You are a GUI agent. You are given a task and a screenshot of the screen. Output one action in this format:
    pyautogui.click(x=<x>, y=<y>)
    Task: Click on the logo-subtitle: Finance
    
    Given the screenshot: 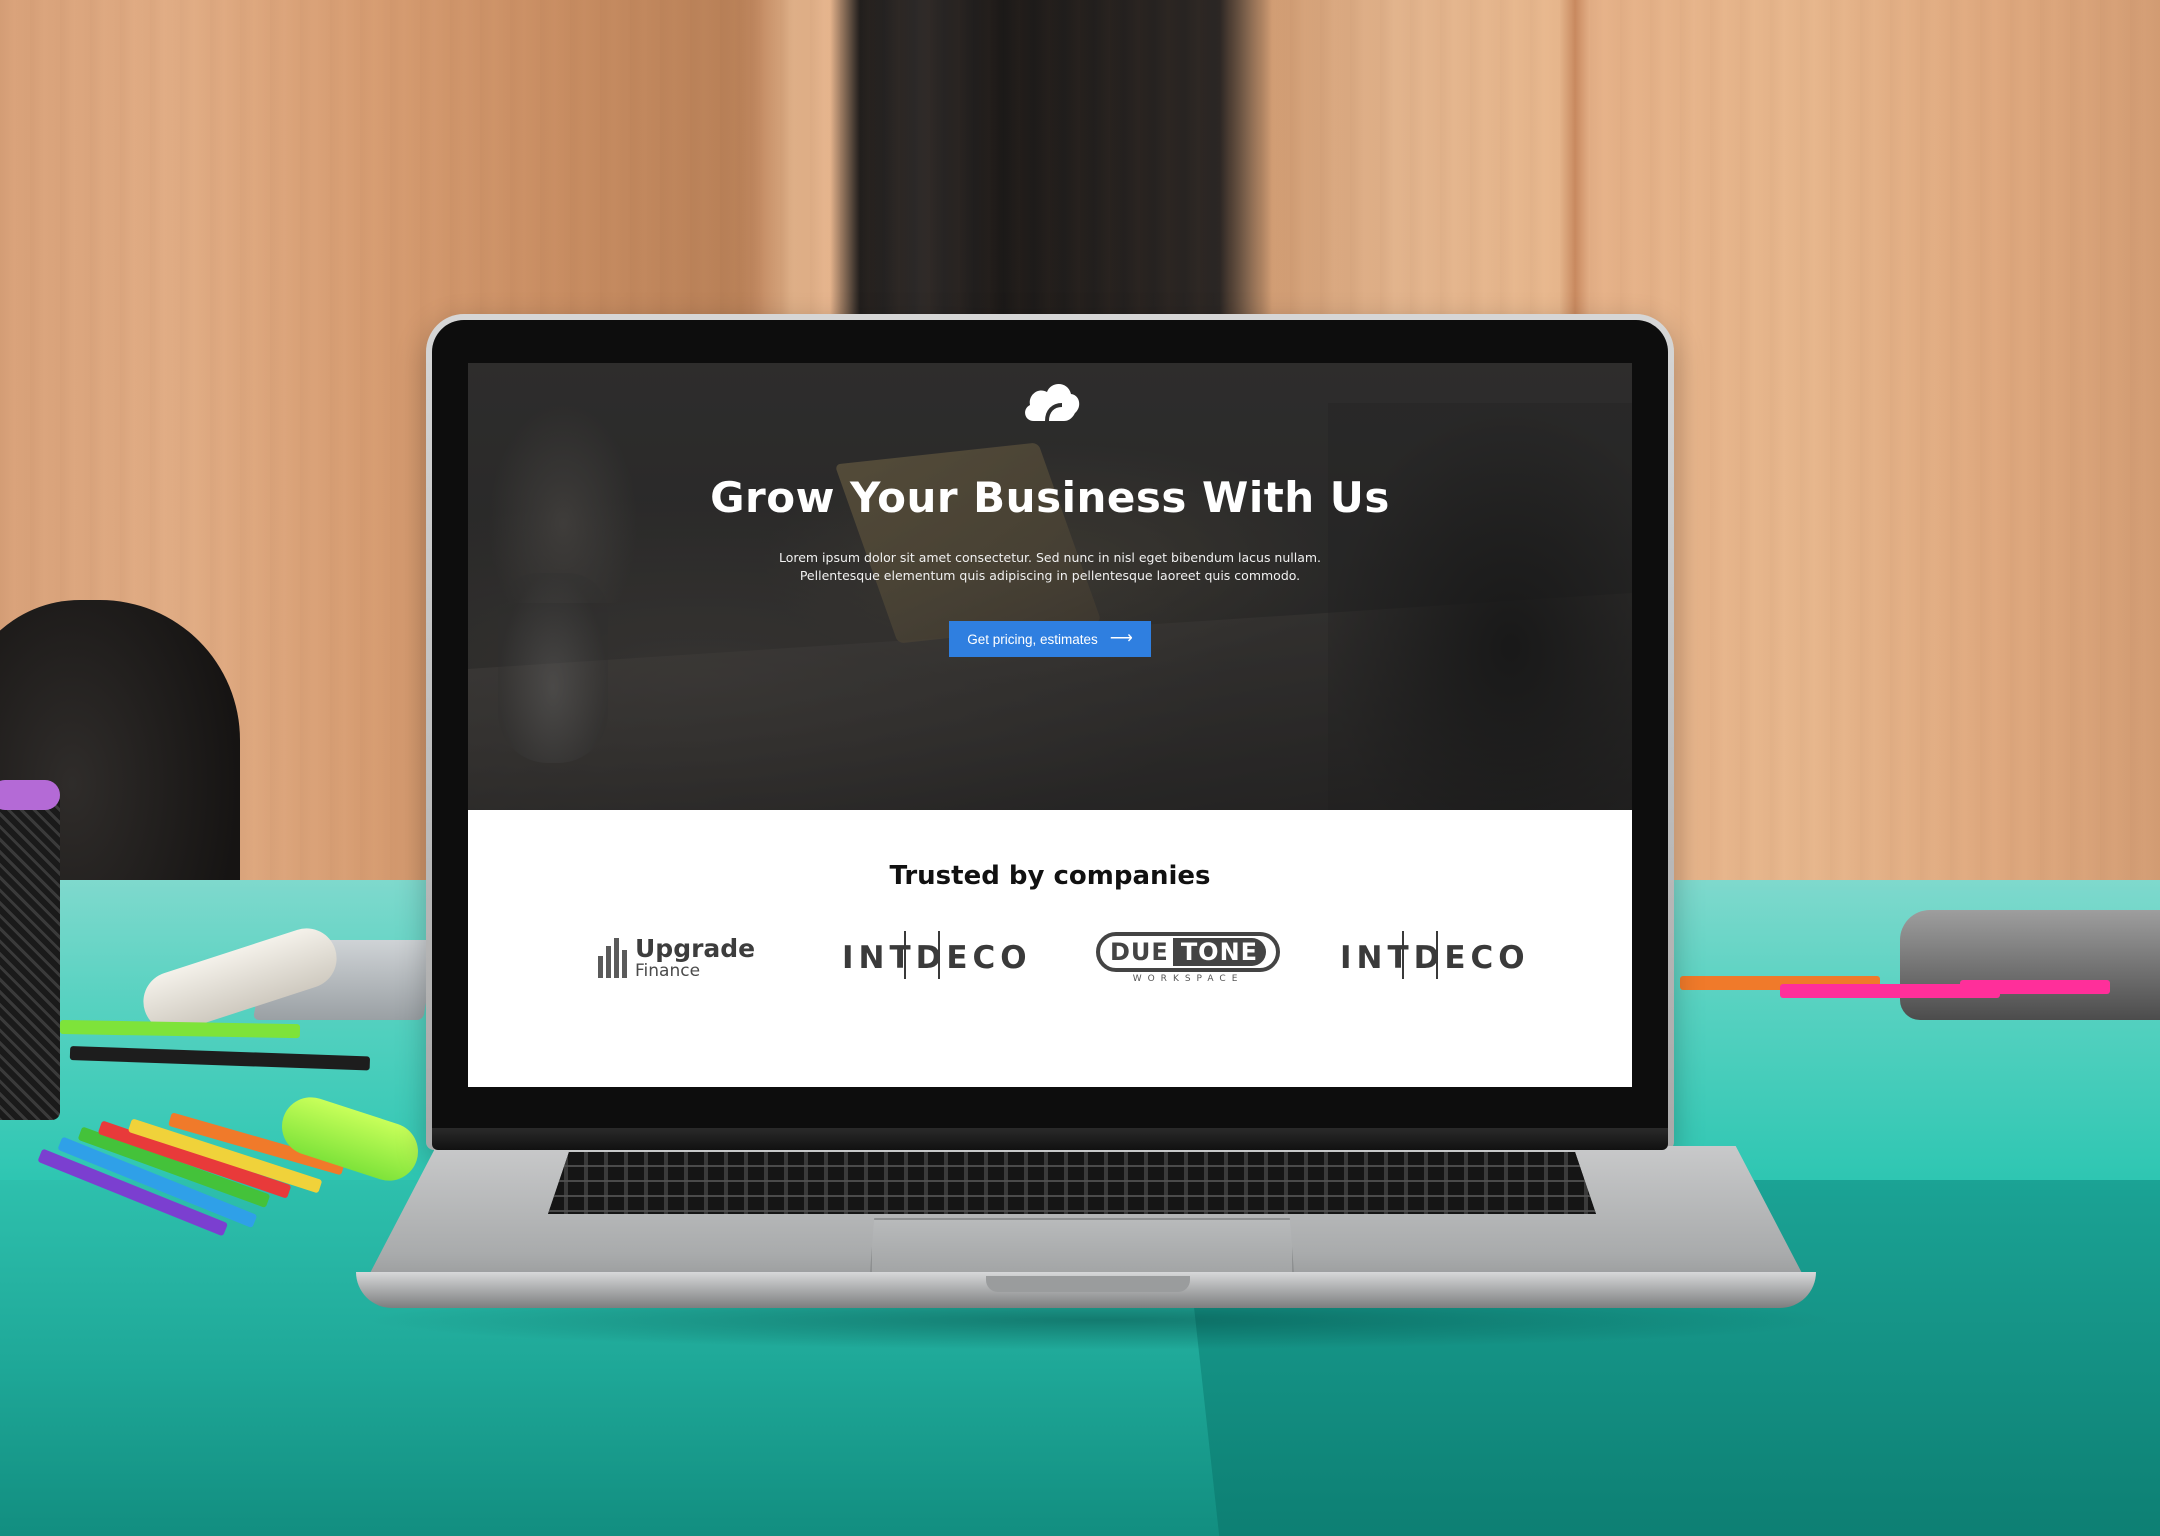 What is the action you would take?
    pyautogui.click(x=668, y=971)
    